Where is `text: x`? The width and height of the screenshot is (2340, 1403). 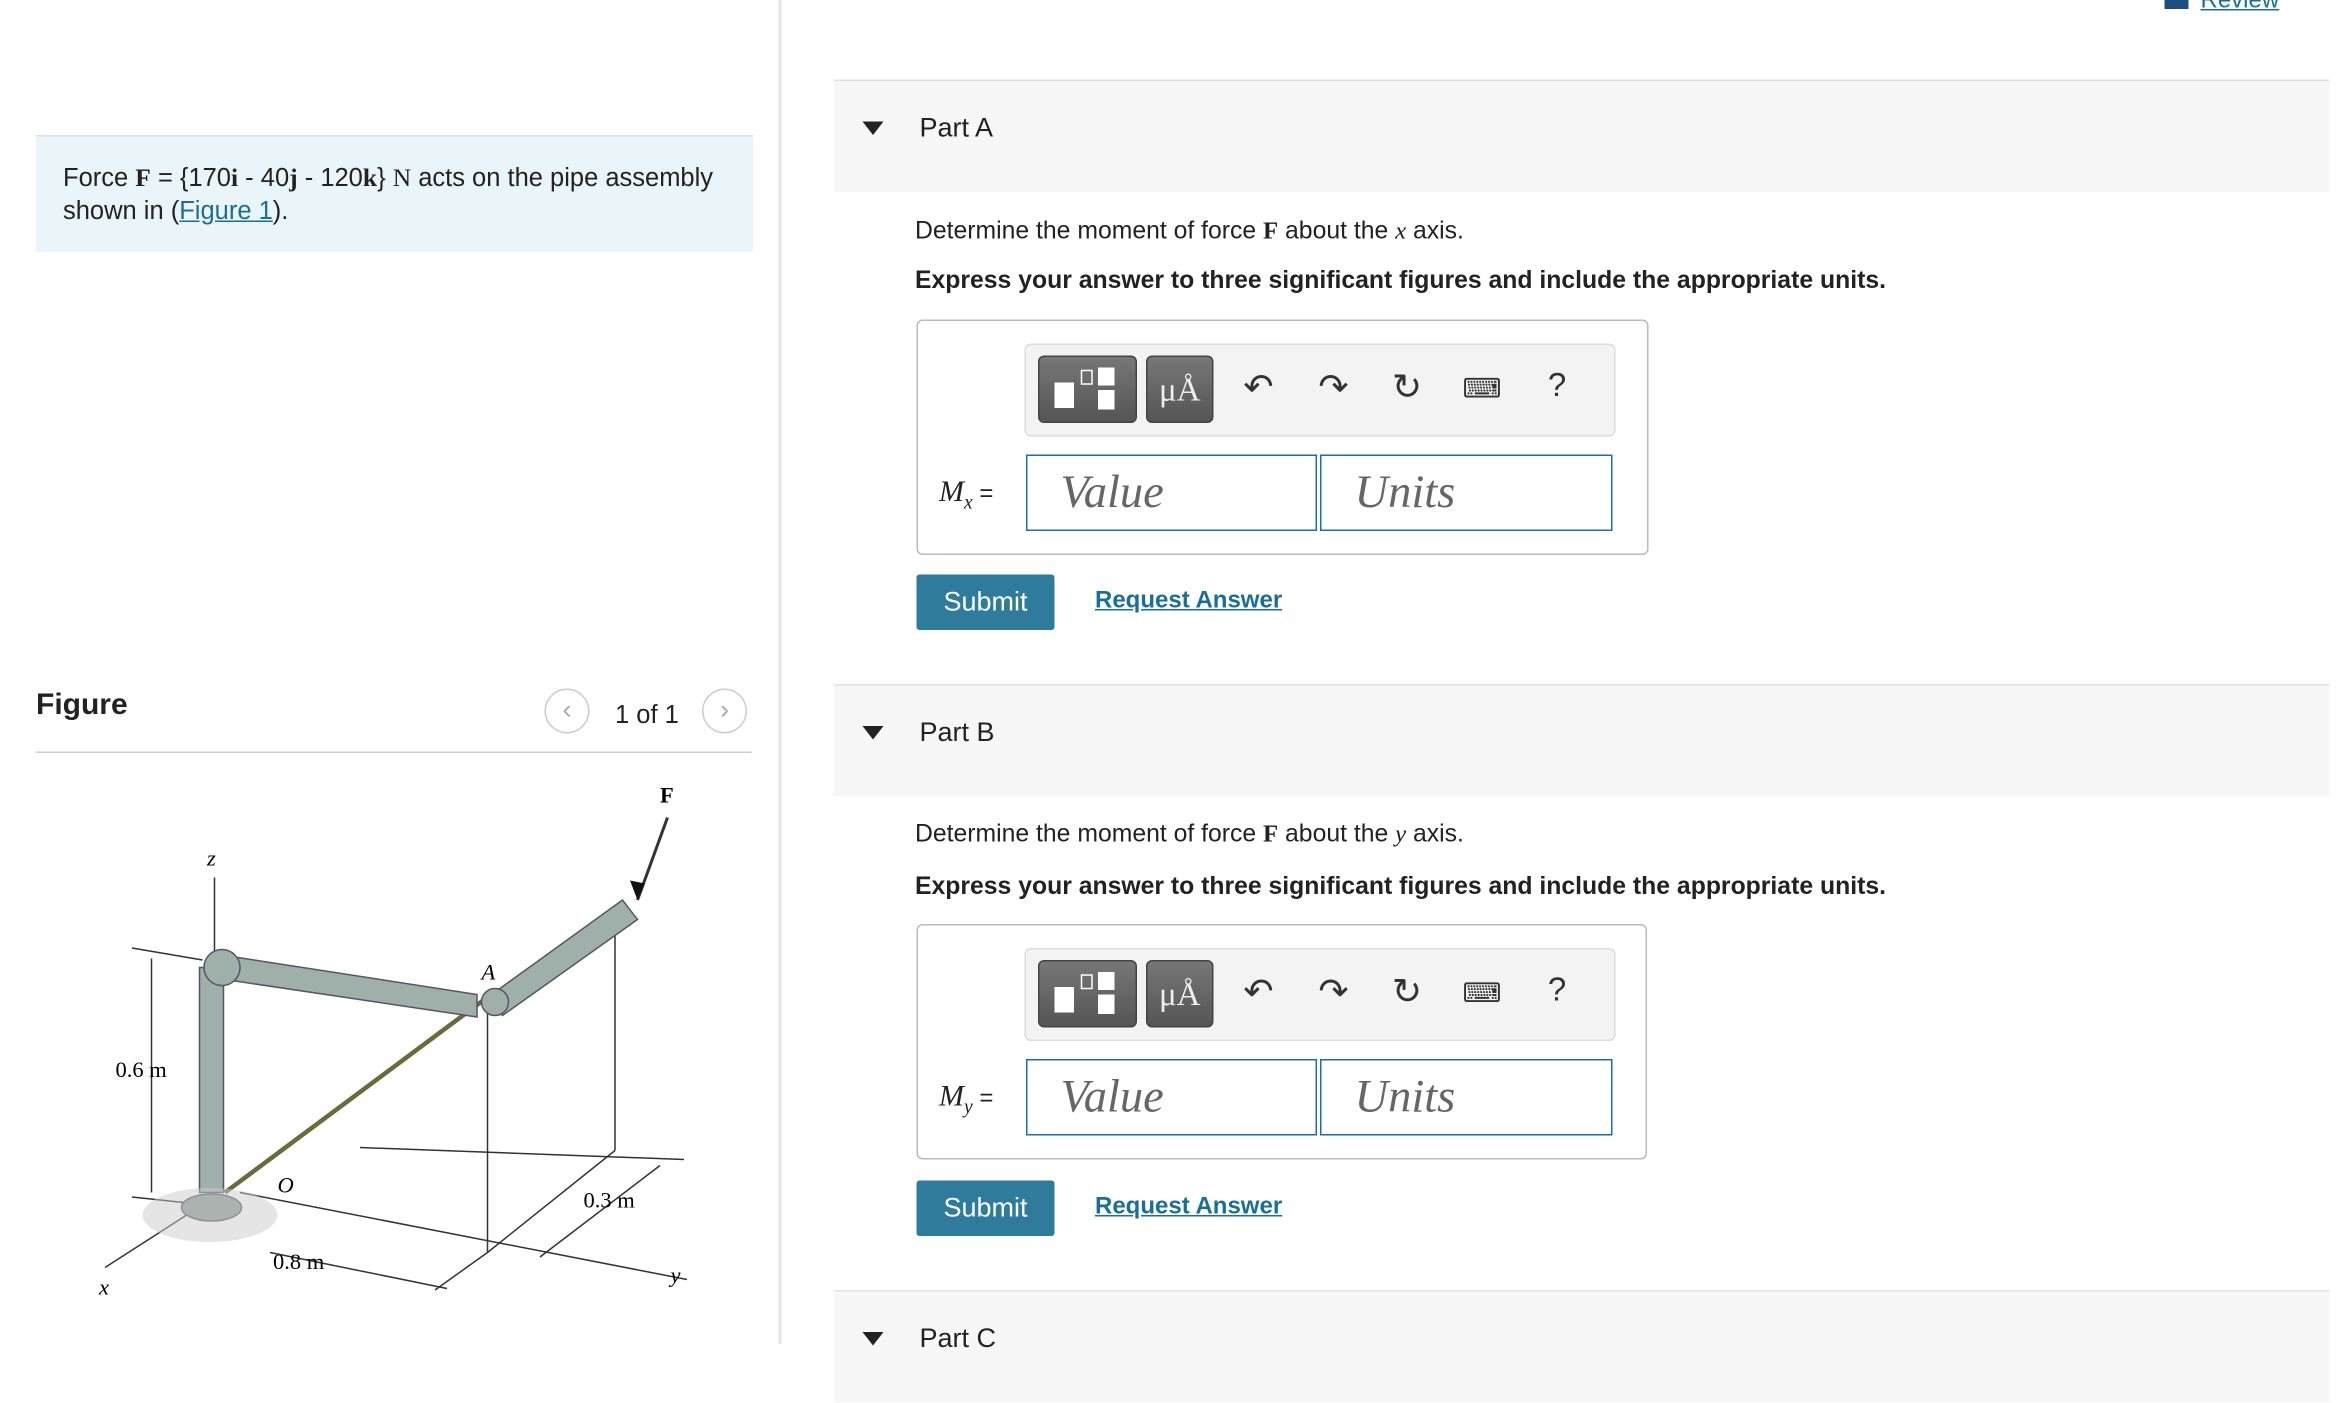 text: x is located at coordinates (1401, 230).